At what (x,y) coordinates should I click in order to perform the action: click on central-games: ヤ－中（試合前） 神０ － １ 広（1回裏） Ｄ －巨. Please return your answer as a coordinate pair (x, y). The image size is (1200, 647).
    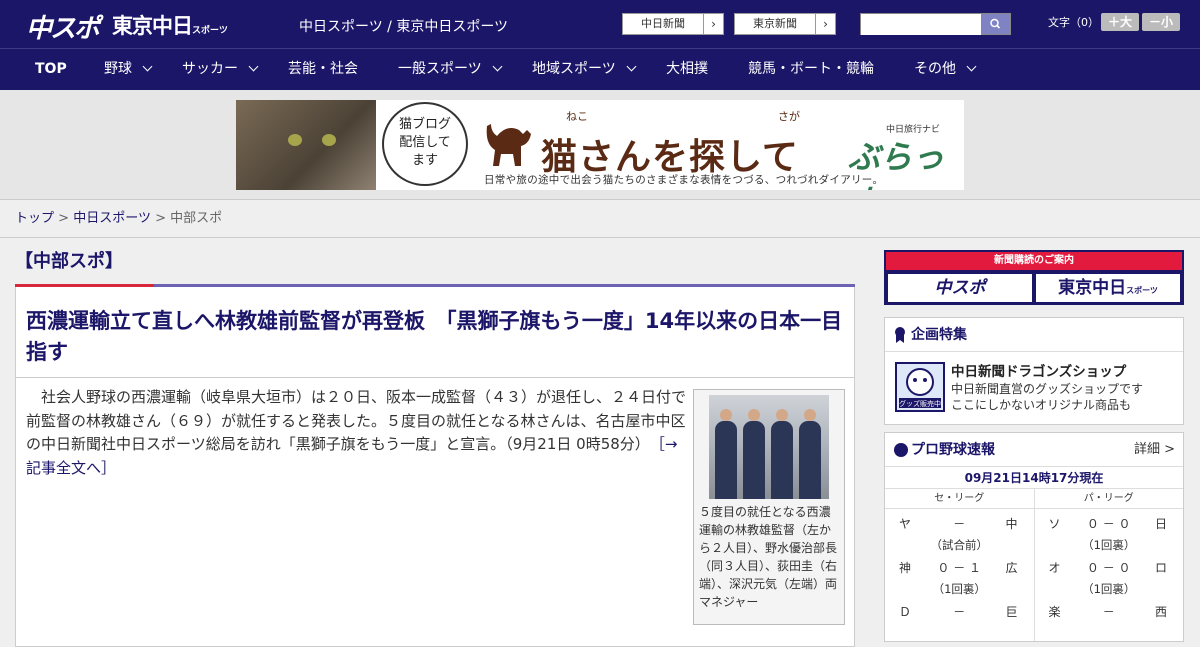
    Looking at the image, I should click on (960, 575).